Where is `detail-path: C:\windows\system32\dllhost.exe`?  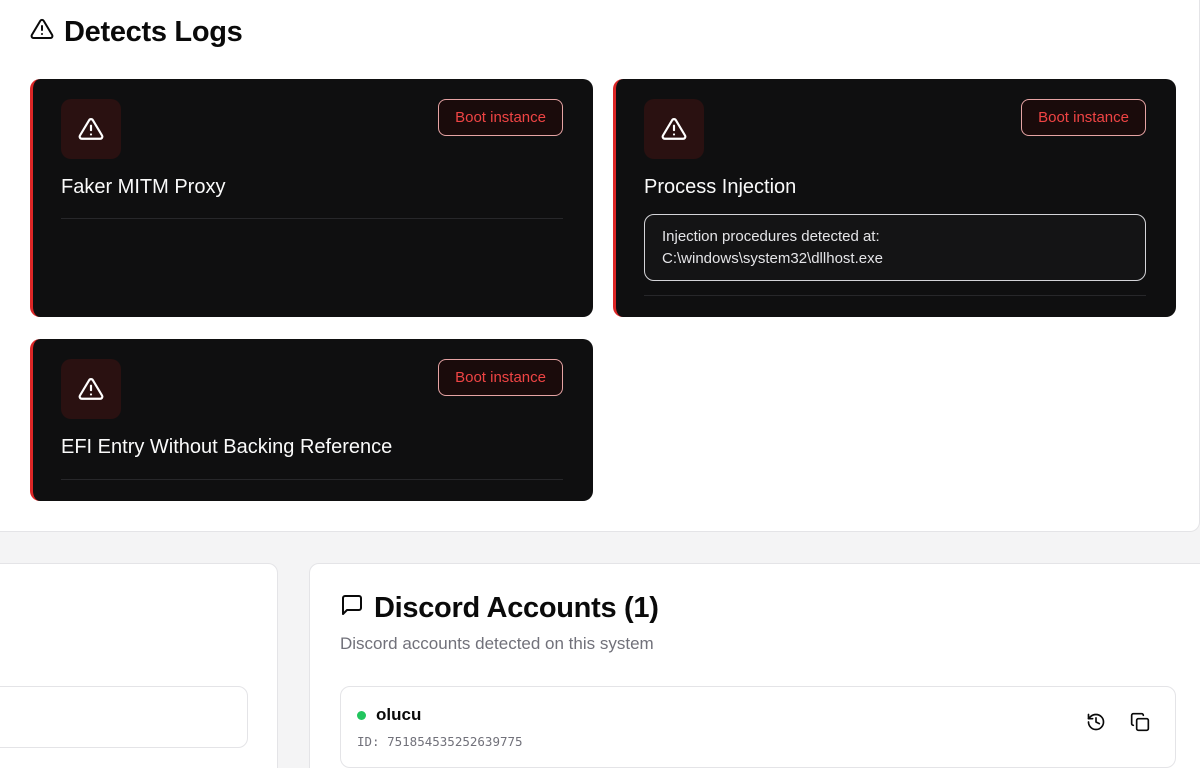
detail-path: C:\windows\system32\dllhost.exe is located at coordinates (772, 258).